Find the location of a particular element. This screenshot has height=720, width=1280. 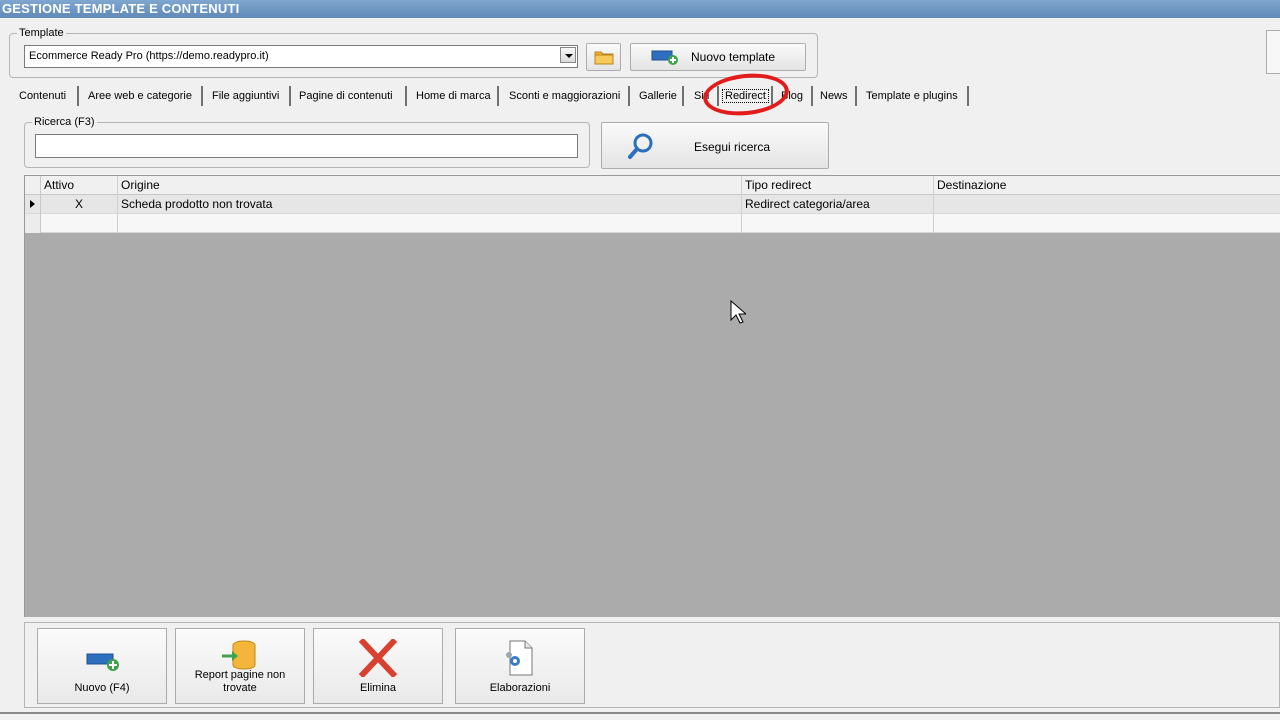

process-button: Elaborazioni is located at coordinates (520, 666).